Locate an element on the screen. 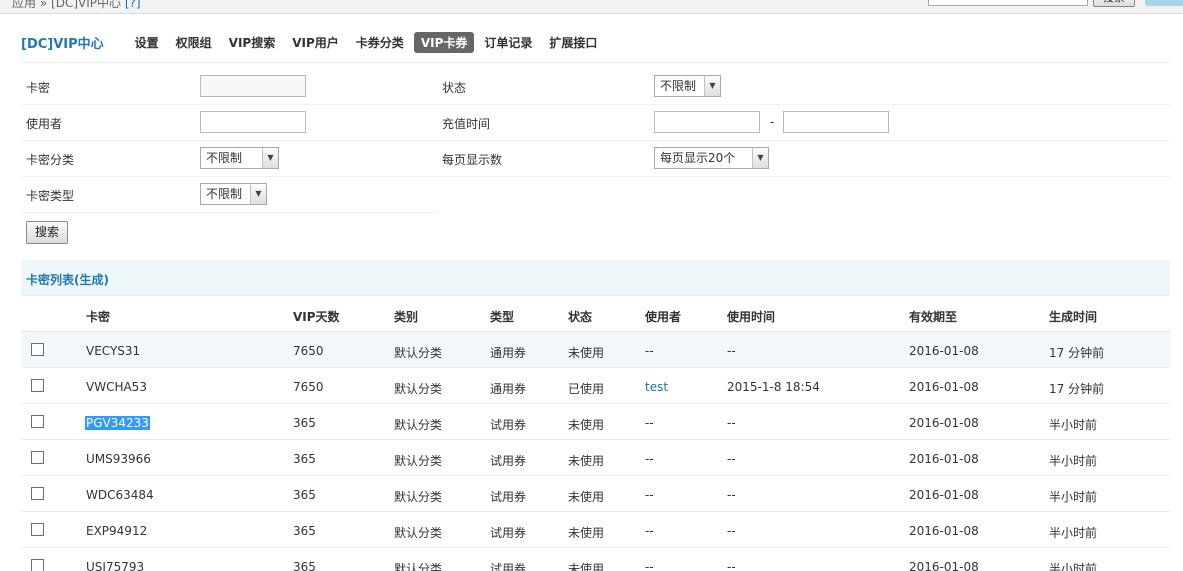 The height and width of the screenshot is (571, 1183). nav-item-vip-users: VIP用户 is located at coordinates (315, 42).